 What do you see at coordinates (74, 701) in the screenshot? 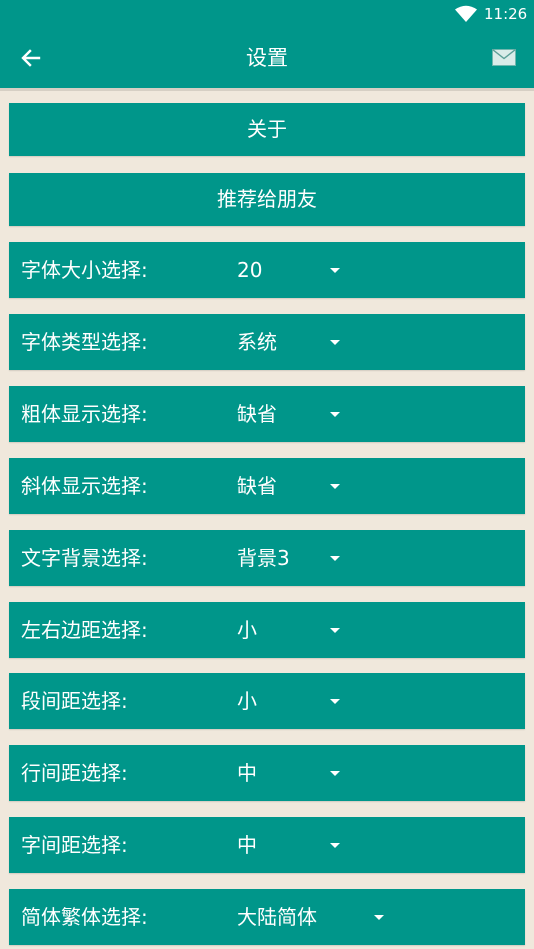
I see `setting-label: 段间距选择:` at bounding box center [74, 701].